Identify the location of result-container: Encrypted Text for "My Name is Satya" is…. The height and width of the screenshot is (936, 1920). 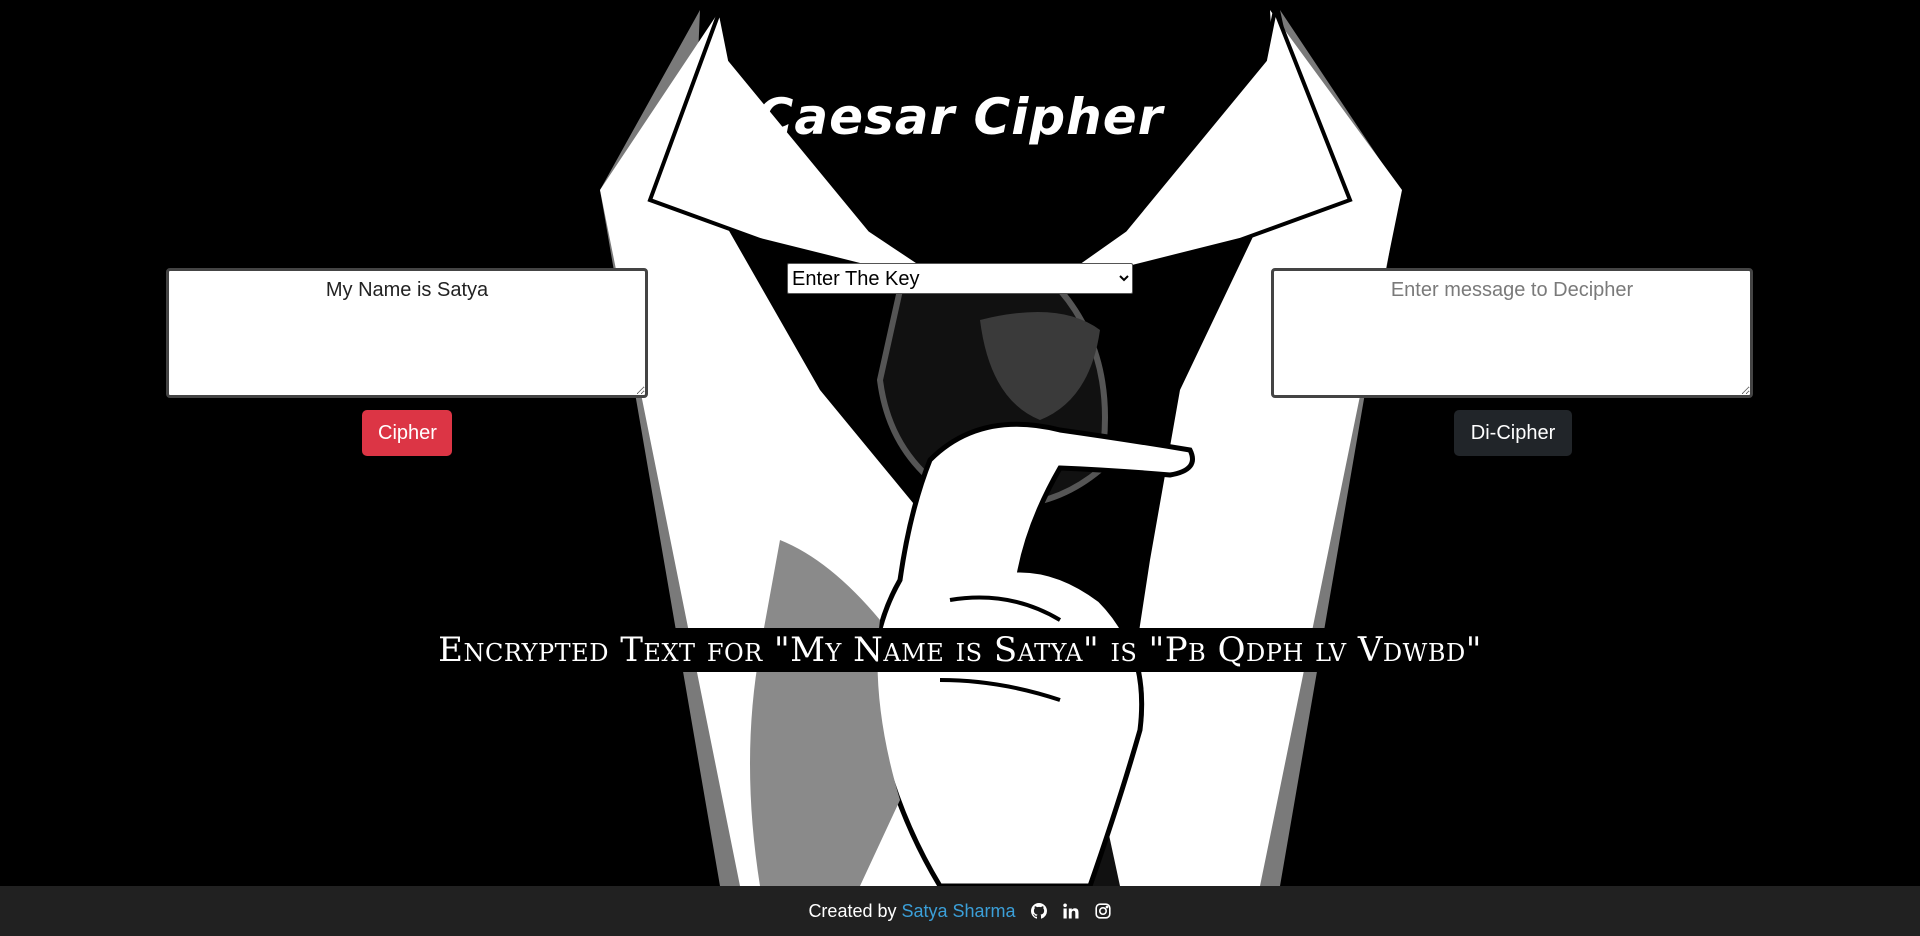
(960, 650).